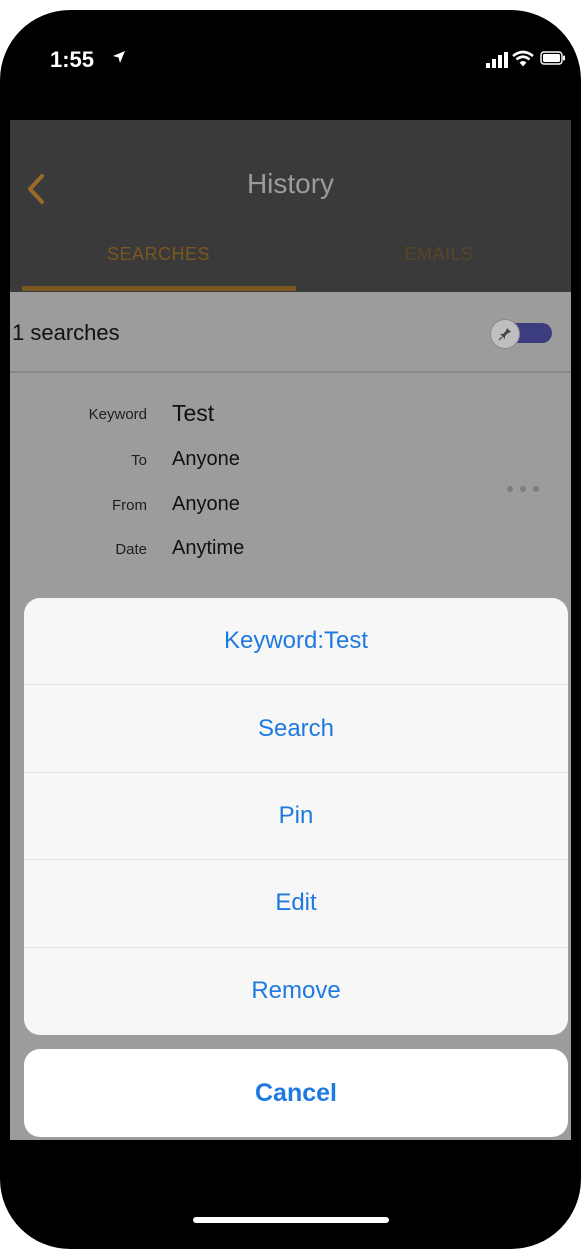  Describe the element at coordinates (439, 254) in the screenshot. I see `tab-emails: EMAILS` at that location.